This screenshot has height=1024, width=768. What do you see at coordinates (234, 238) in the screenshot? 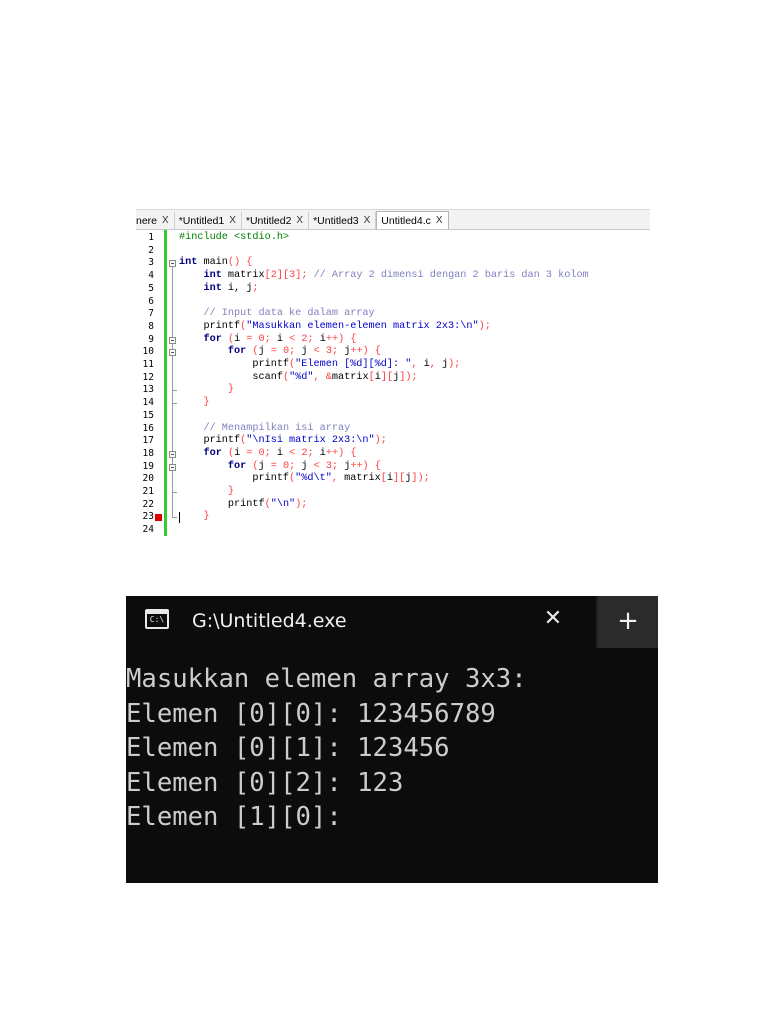
I see `code-line: #include <stdio.h>` at bounding box center [234, 238].